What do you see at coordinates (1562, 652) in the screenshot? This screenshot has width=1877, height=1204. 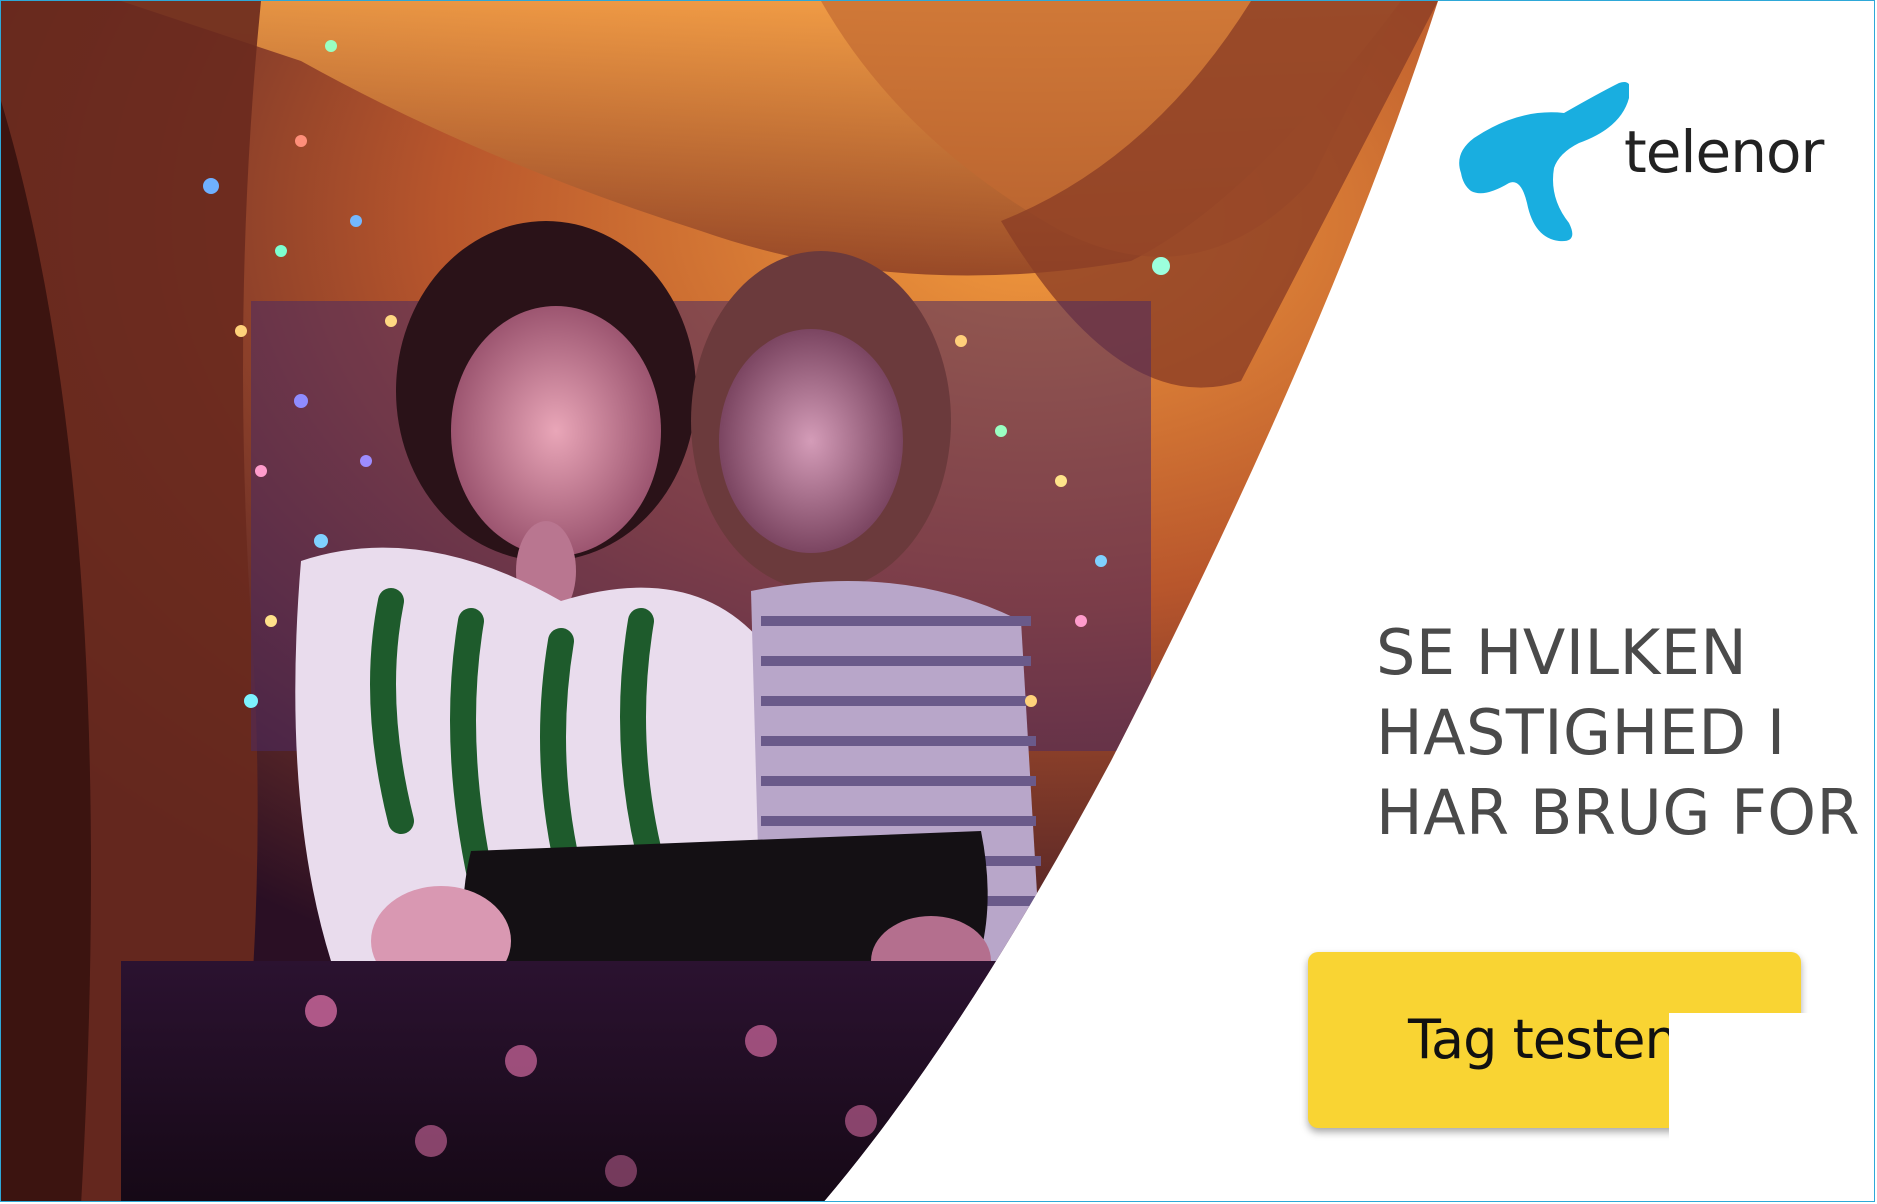 I see `headline-line-1: SE HVILKEN` at bounding box center [1562, 652].